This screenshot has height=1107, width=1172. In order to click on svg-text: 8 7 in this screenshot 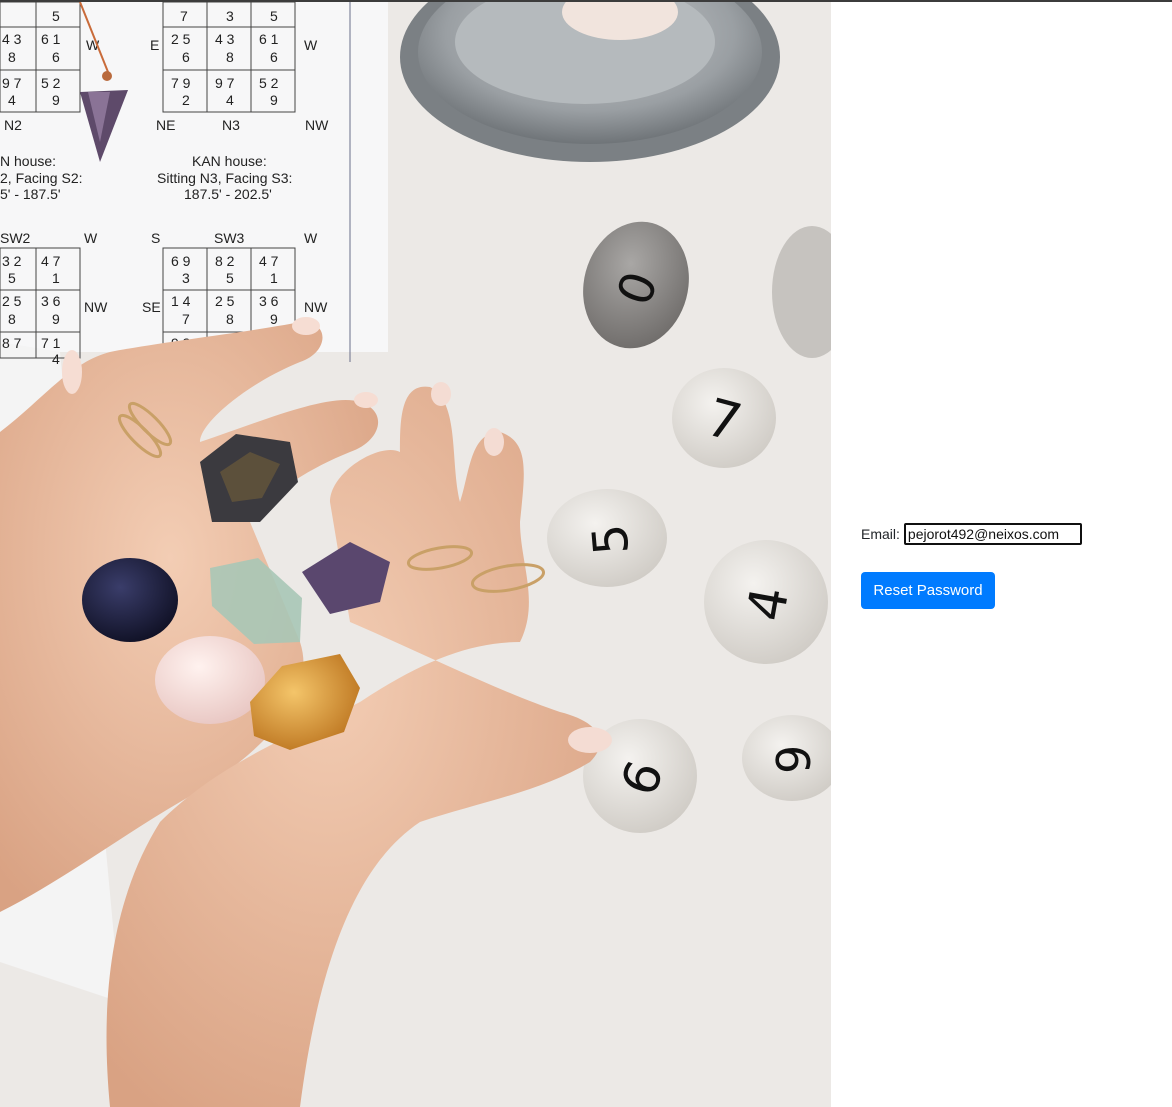, I will do `click(12, 343)`.